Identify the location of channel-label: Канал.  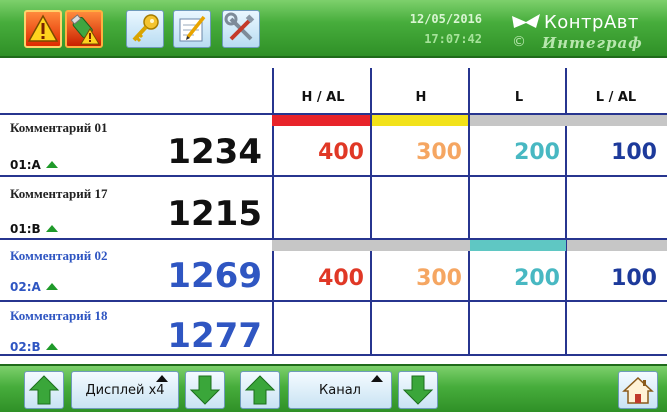
(340, 390).